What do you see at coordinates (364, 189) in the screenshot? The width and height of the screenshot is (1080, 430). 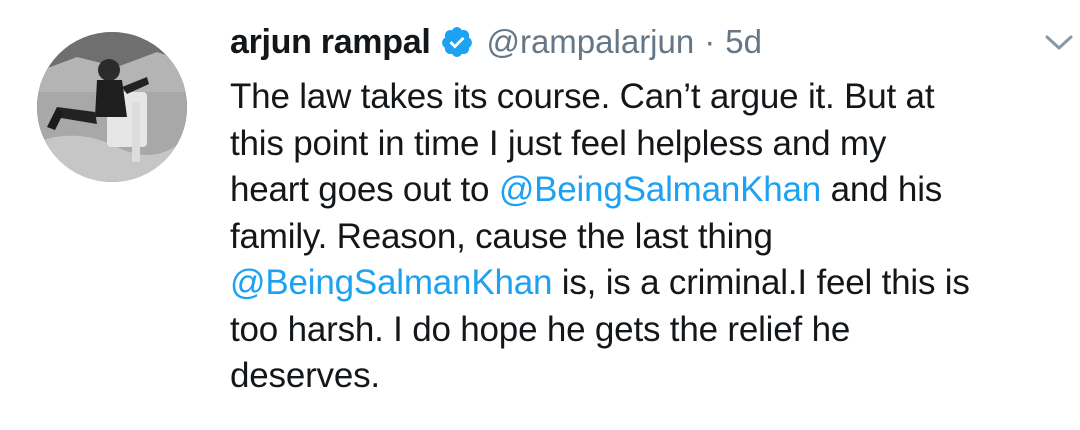 I see `tweet-text-segment: heart goes out to` at bounding box center [364, 189].